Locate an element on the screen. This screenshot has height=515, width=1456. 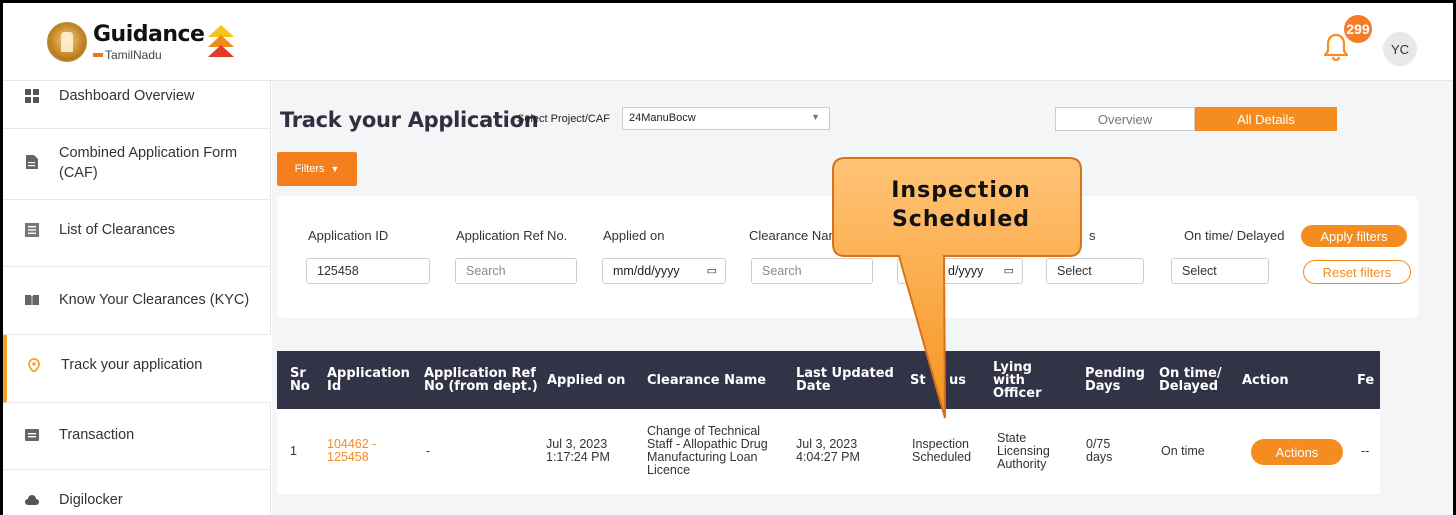
sidebar-item-label: Dashboard Overview is located at coordinates (127, 96).